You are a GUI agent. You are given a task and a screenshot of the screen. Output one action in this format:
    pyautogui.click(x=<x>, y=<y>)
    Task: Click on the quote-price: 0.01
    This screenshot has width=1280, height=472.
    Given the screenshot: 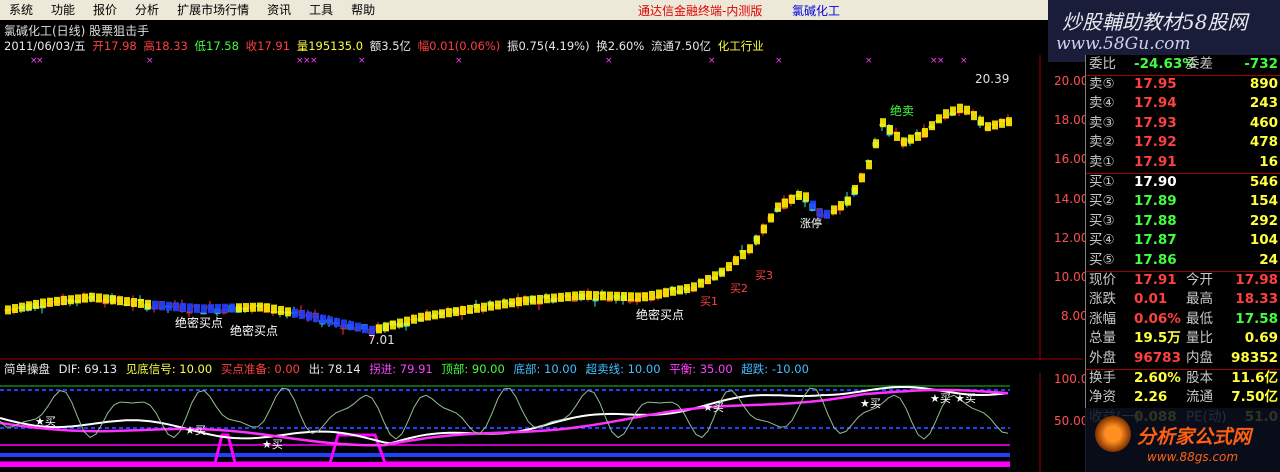 What is the action you would take?
    pyautogui.click(x=1151, y=299)
    